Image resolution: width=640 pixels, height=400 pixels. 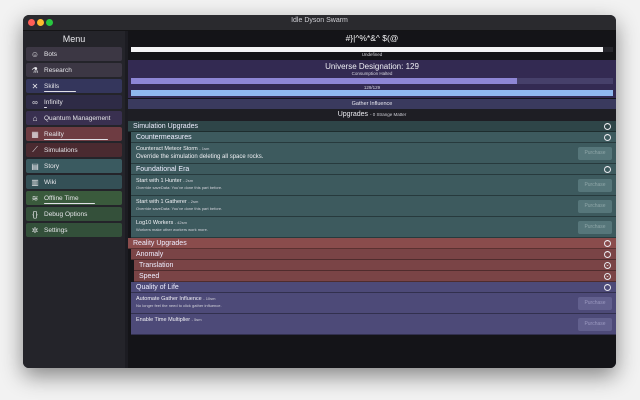 What do you see at coordinates (50, 182) in the screenshot?
I see `sidebar-item-label: Wiki` at bounding box center [50, 182].